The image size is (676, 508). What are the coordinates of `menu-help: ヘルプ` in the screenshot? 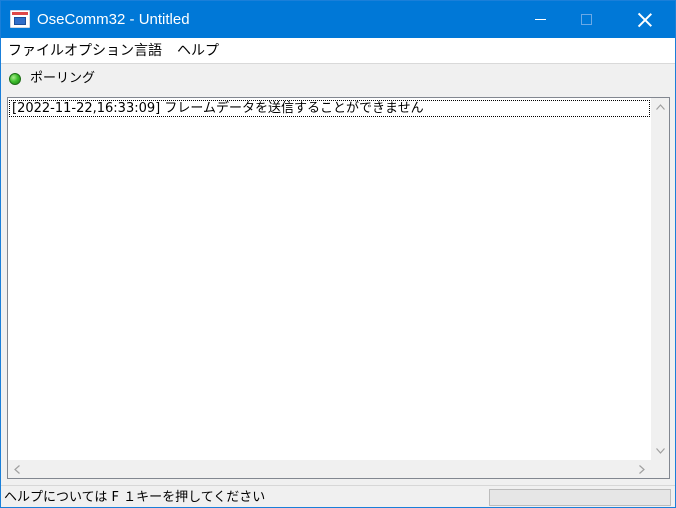 It's located at (198, 51).